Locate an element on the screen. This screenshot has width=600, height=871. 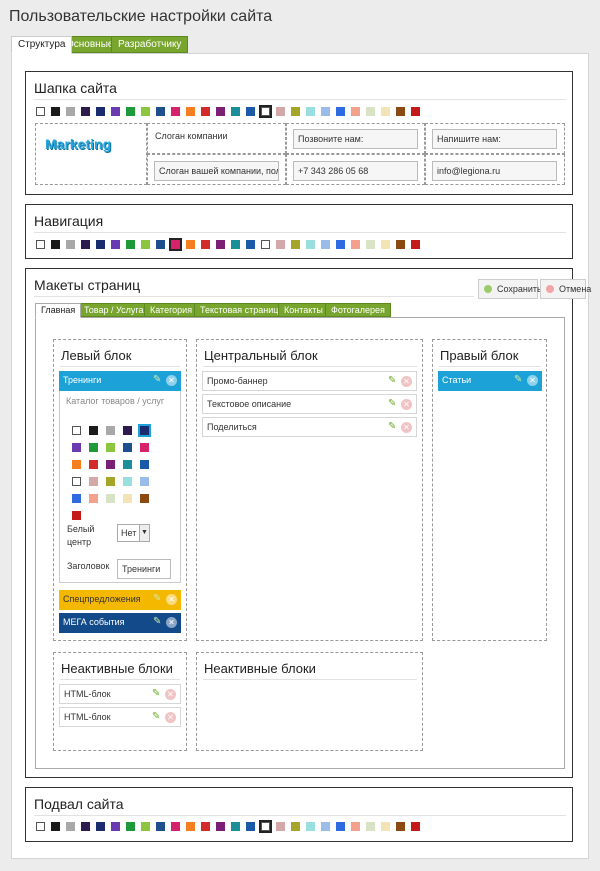
layout-tab-contacts: Контакты is located at coordinates (303, 310).